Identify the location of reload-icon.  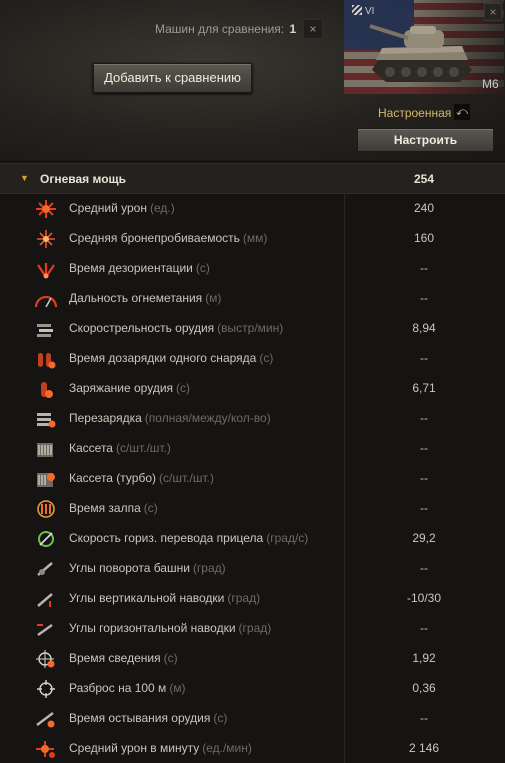
(47, 390).